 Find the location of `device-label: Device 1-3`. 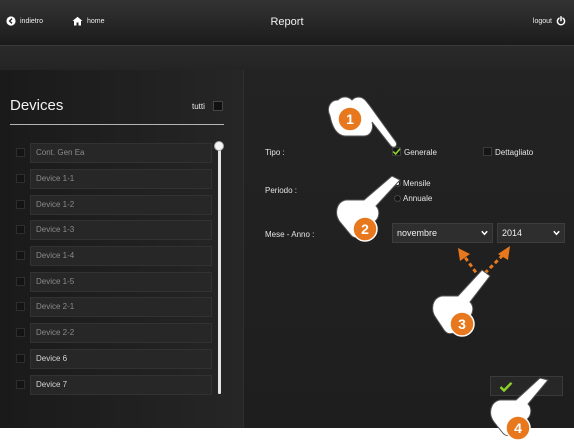

device-label: Device 1-3 is located at coordinates (121, 230).